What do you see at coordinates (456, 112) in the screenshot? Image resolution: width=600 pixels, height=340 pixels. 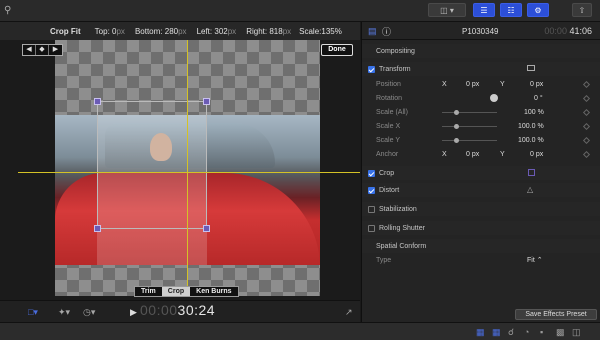 I see `scale-all-slider-knob` at bounding box center [456, 112].